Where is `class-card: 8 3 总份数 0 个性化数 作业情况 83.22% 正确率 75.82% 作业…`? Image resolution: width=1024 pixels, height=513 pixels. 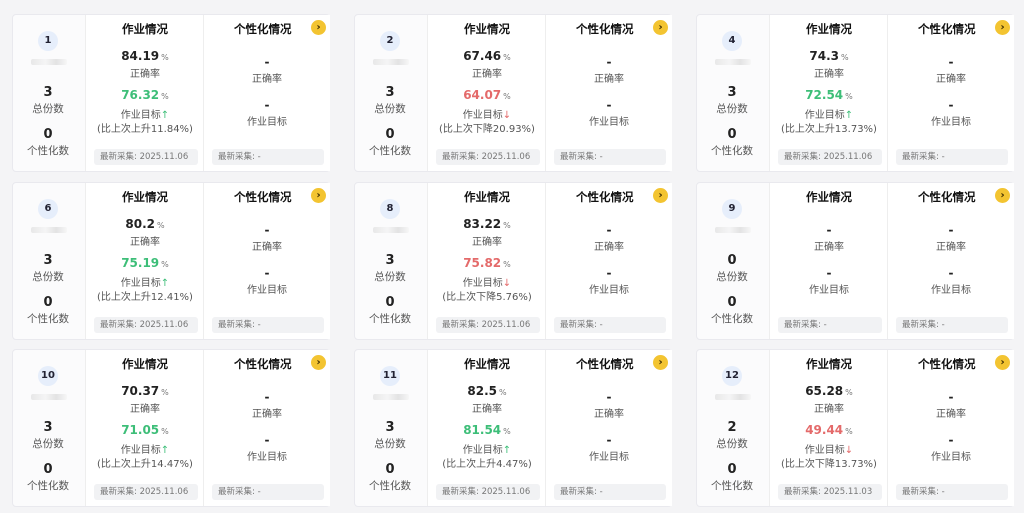
class-card: 8 3 总份数 0 个性化数 作业情况 83.22% 正确率 75.82% 作业… is located at coordinates (513, 261).